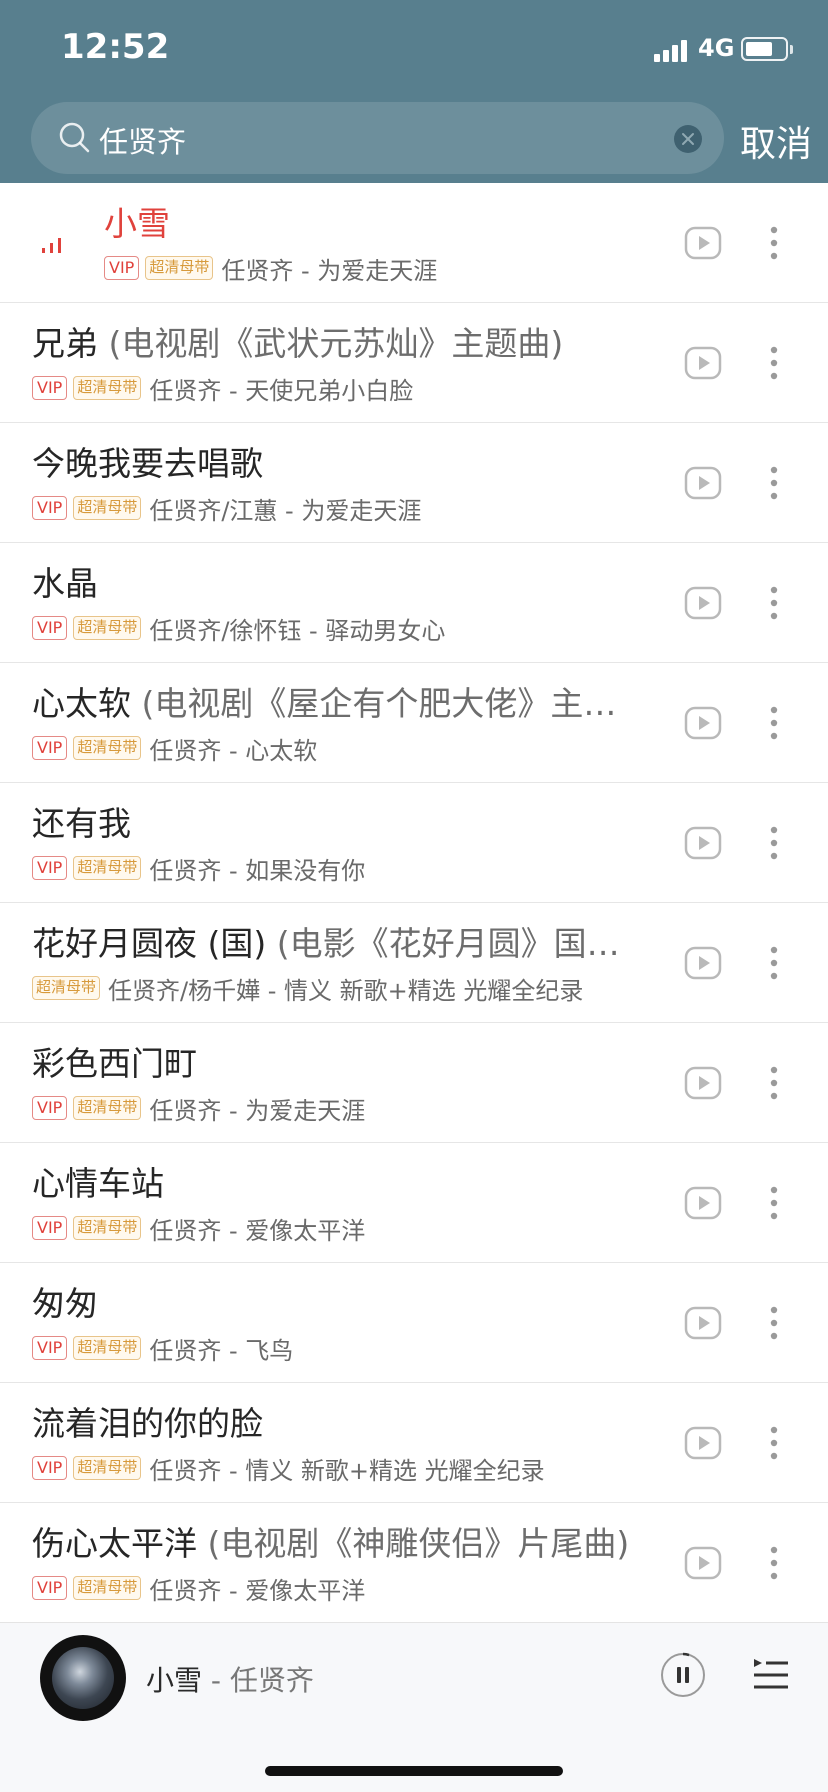 The height and width of the screenshot is (1792, 828). I want to click on song-artist-album: 任贤齐 - 爱像太平洋, so click(257, 1230).